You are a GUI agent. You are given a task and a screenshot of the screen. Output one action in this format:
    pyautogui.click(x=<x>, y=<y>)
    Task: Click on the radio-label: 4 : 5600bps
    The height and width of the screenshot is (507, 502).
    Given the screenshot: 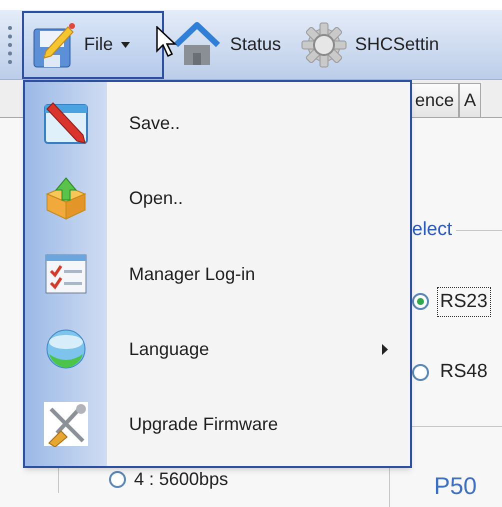 What is the action you would take?
    pyautogui.click(x=181, y=479)
    